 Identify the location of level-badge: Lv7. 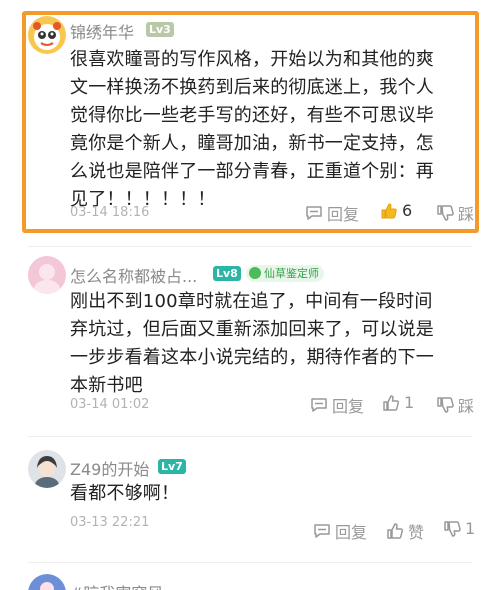
(172, 466).